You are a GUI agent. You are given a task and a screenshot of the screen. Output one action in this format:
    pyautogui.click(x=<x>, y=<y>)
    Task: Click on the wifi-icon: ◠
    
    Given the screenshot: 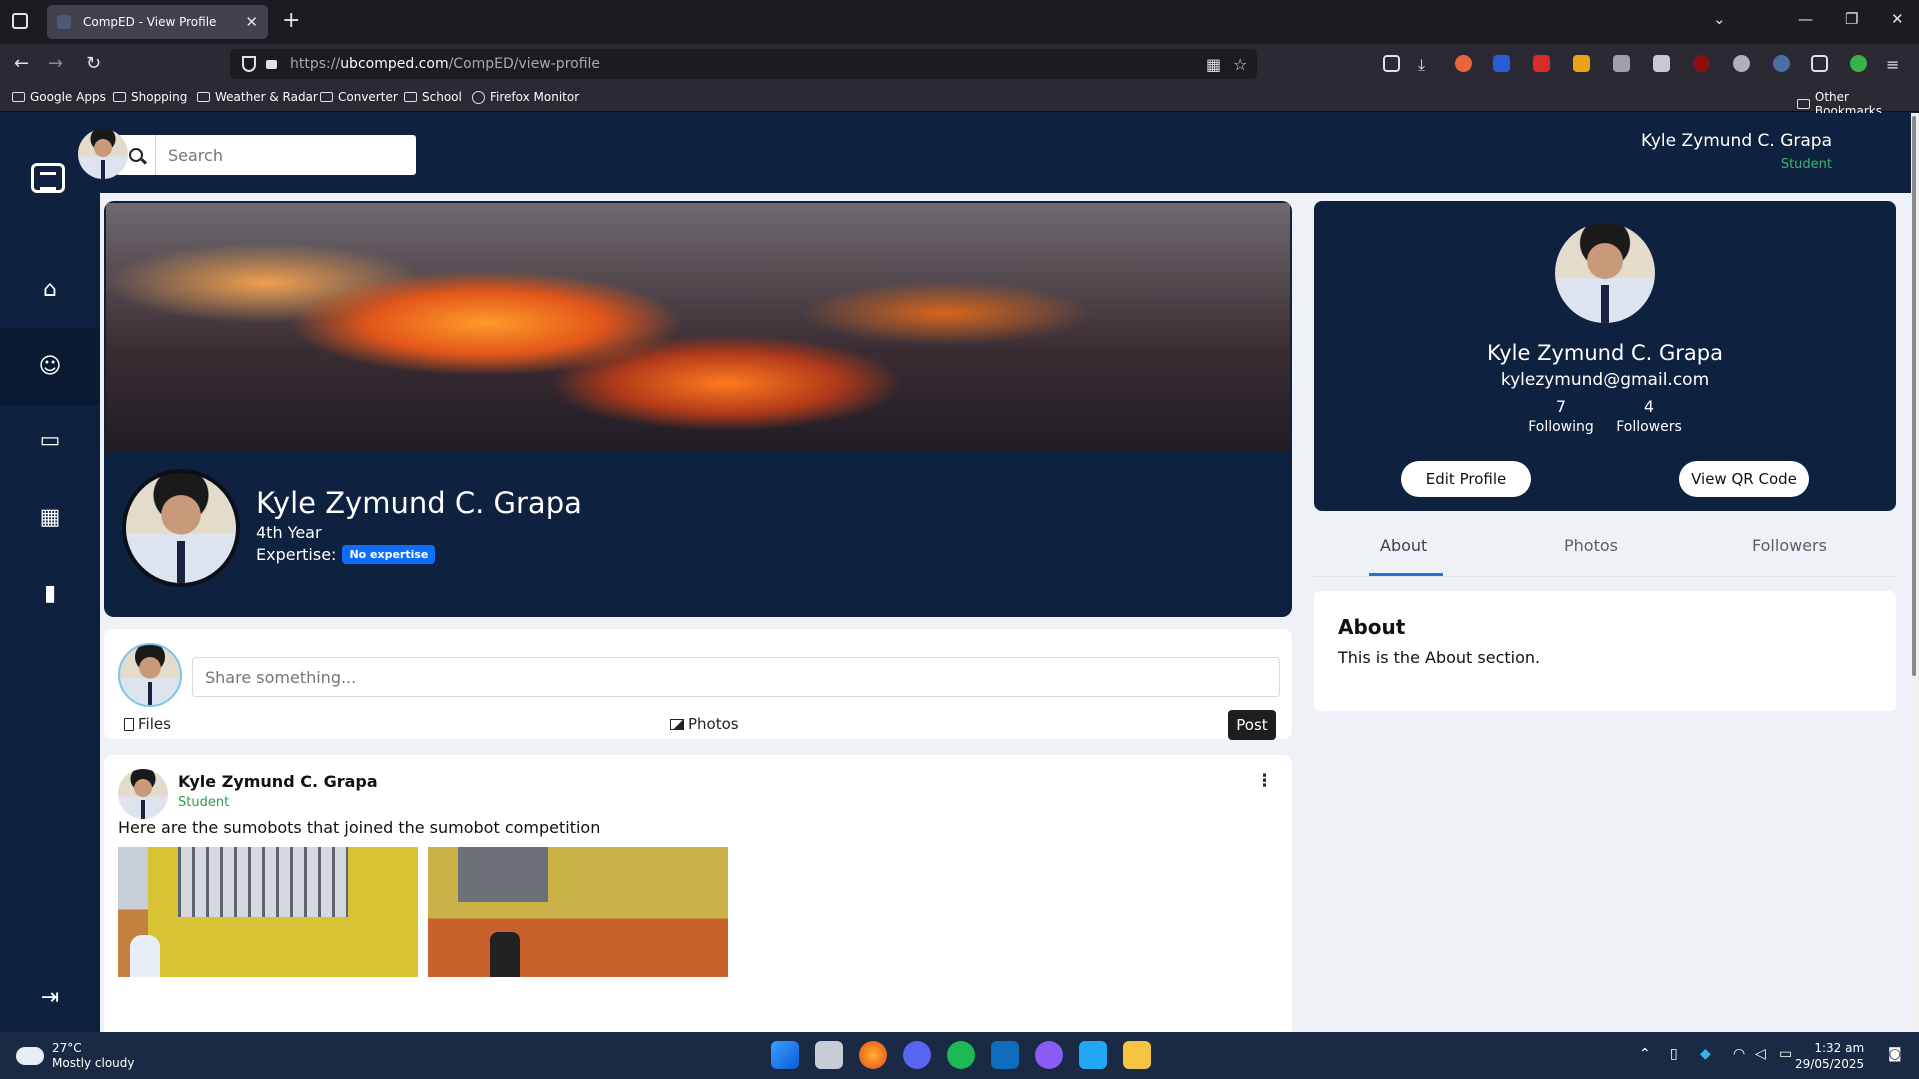 What is the action you would take?
    pyautogui.click(x=1739, y=1054)
    